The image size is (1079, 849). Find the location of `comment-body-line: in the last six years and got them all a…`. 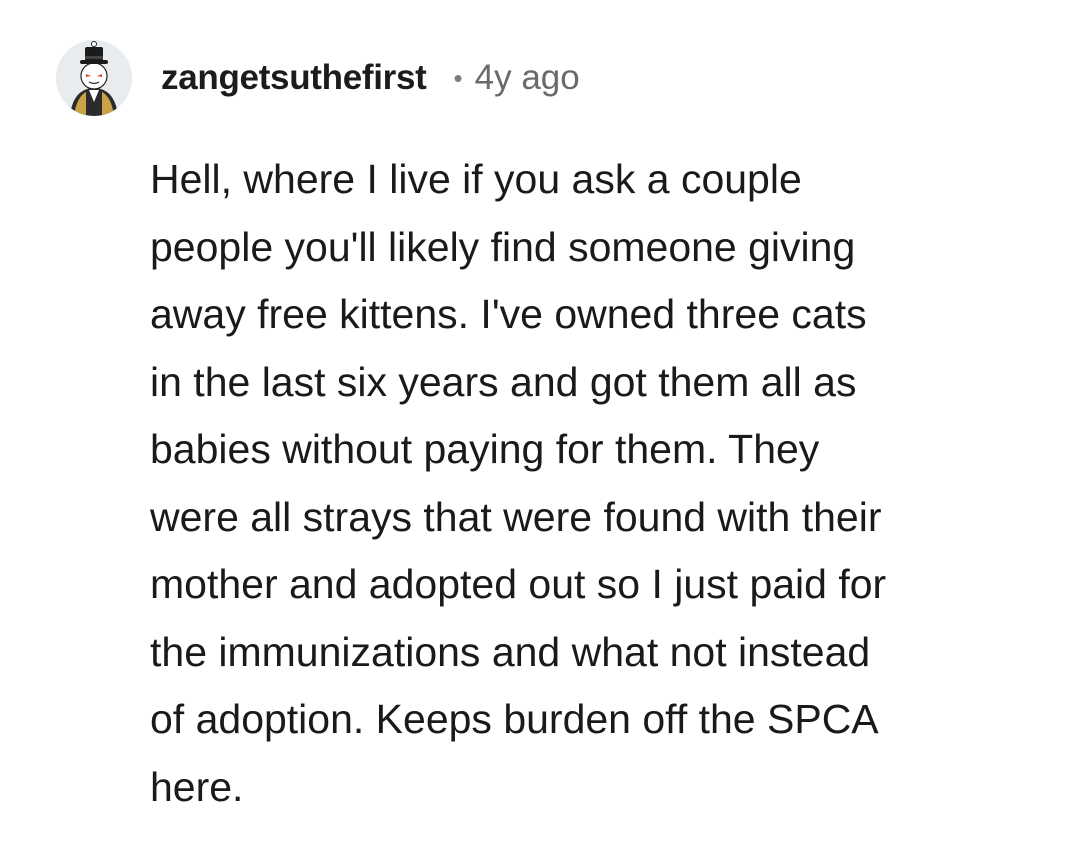

comment-body-line: in the last six years and got them all a… is located at coordinates (503, 381).